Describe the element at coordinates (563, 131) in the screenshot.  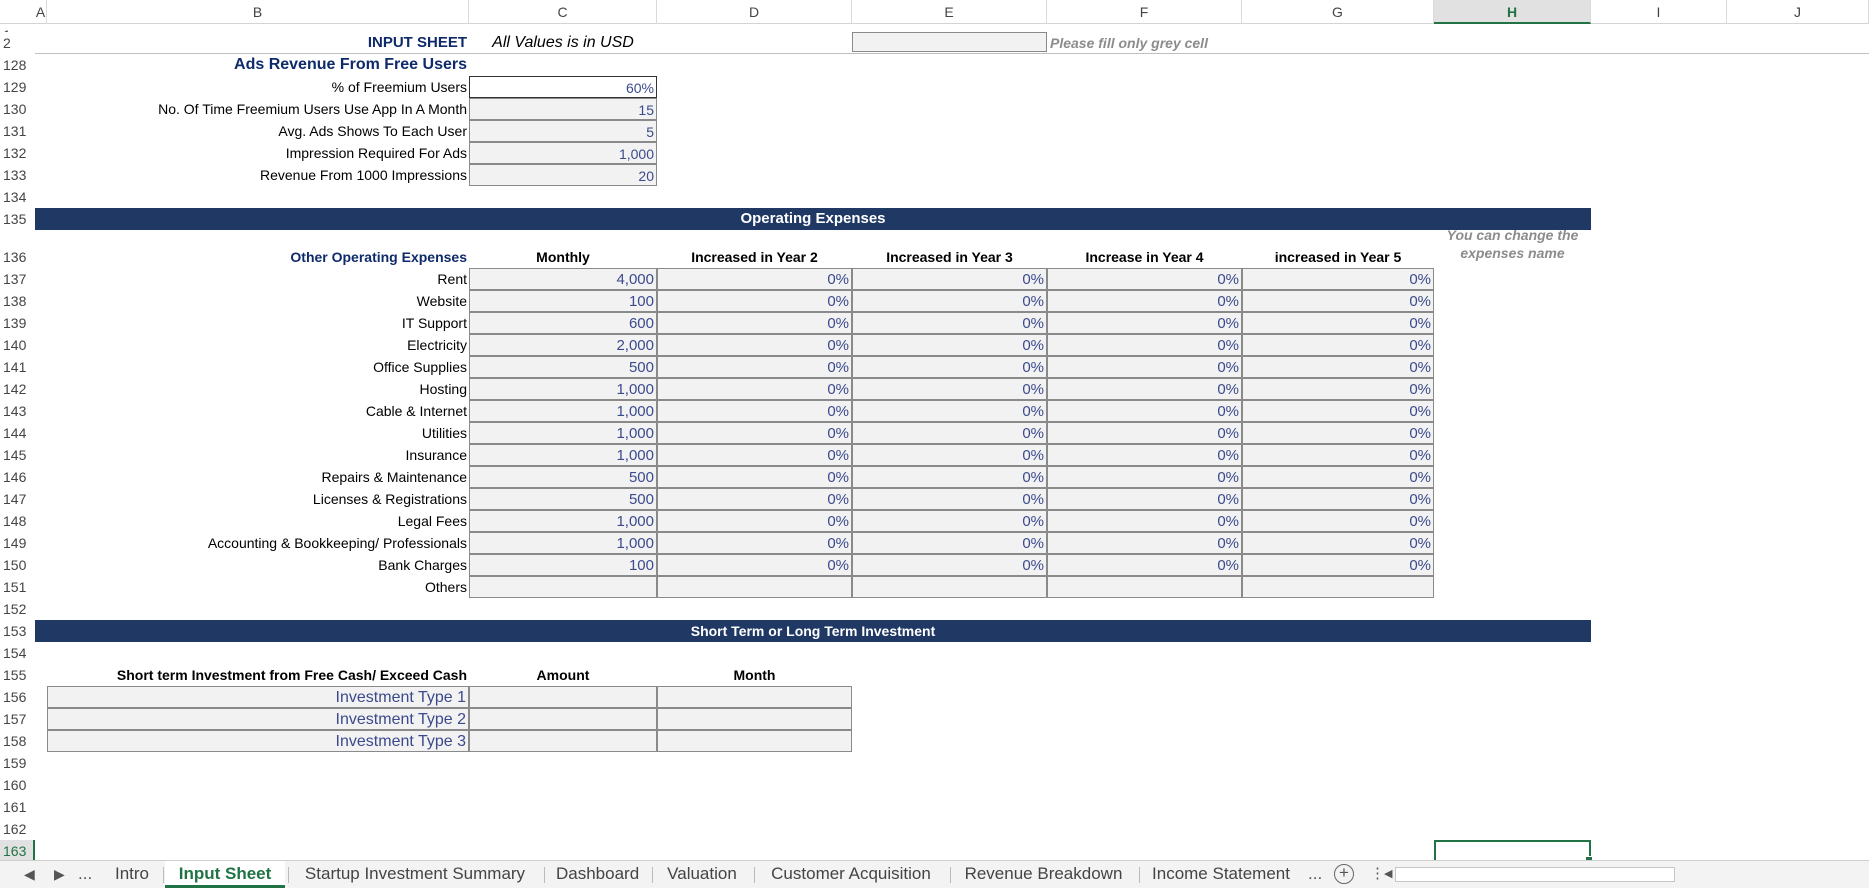
I see `ads-value-input: 5` at that location.